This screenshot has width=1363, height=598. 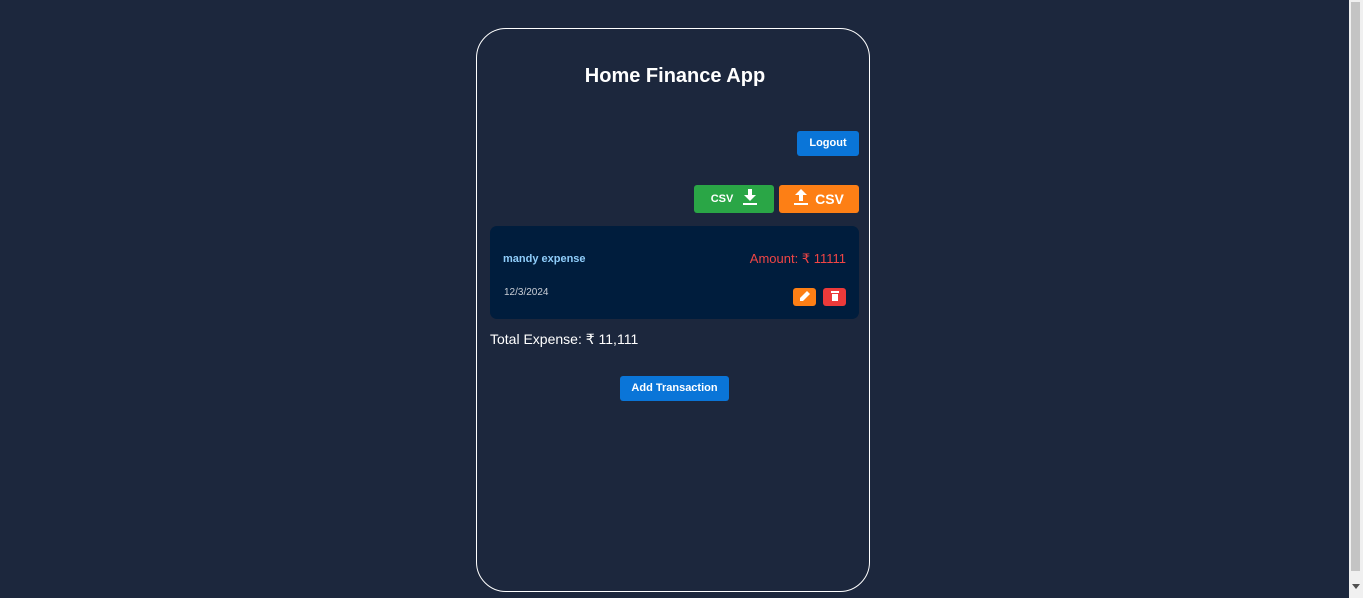 What do you see at coordinates (797, 258) in the screenshot?
I see `transaction-amount: Amount: ₹ 11111` at bounding box center [797, 258].